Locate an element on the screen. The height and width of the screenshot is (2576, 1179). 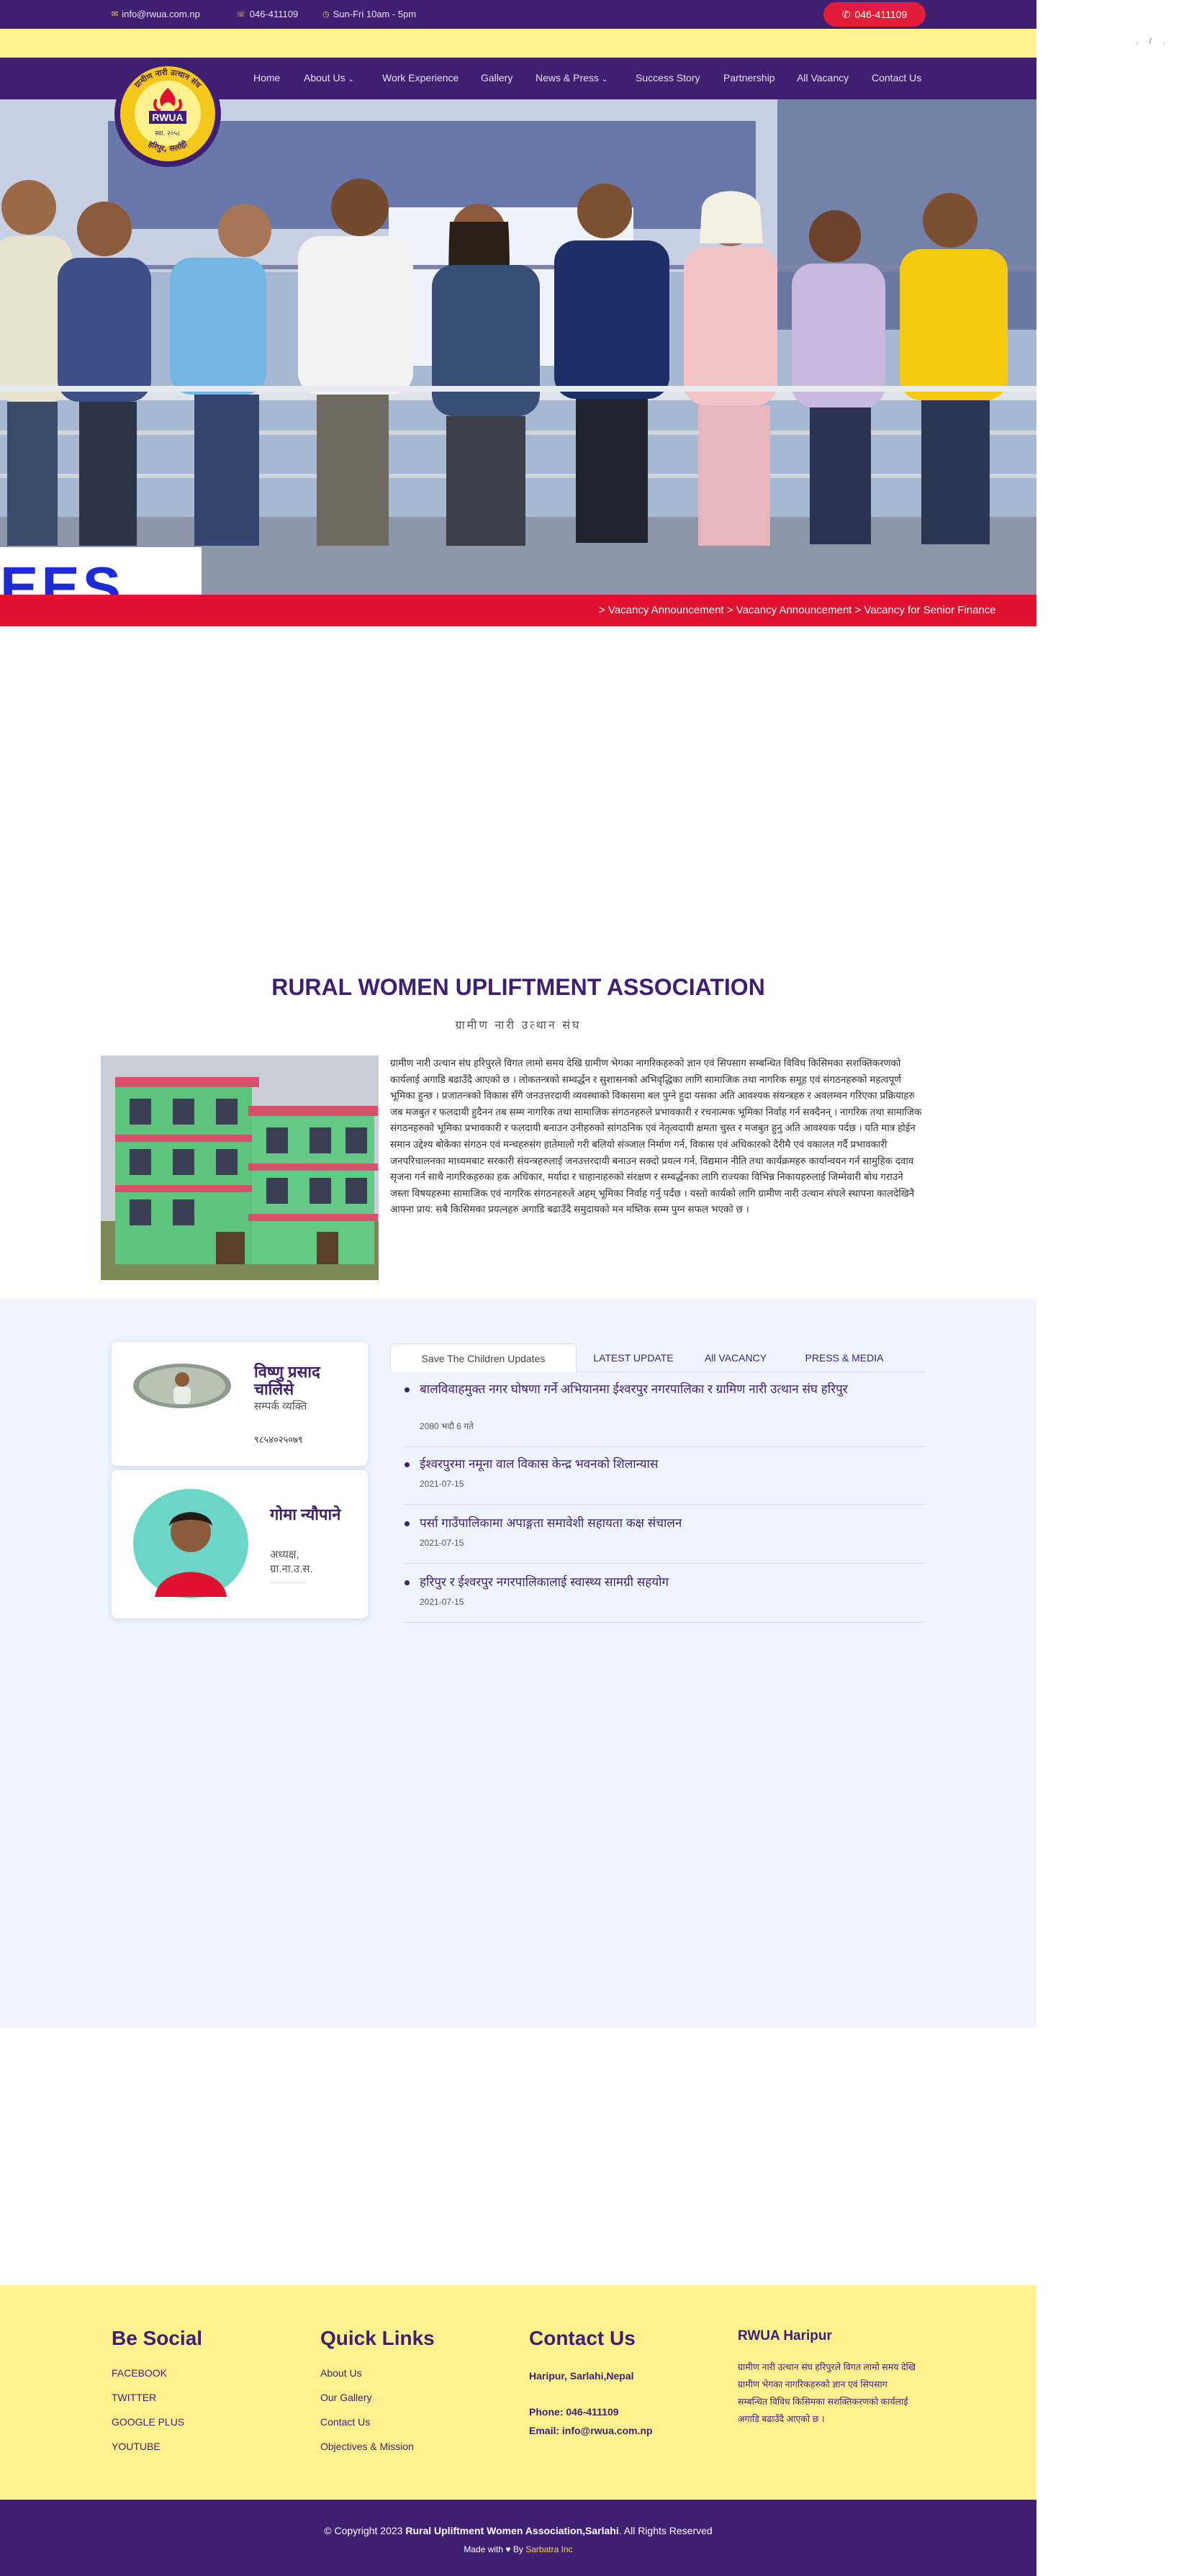
footer-email: Email: info@rwua.com.np is located at coordinates (591, 2430).